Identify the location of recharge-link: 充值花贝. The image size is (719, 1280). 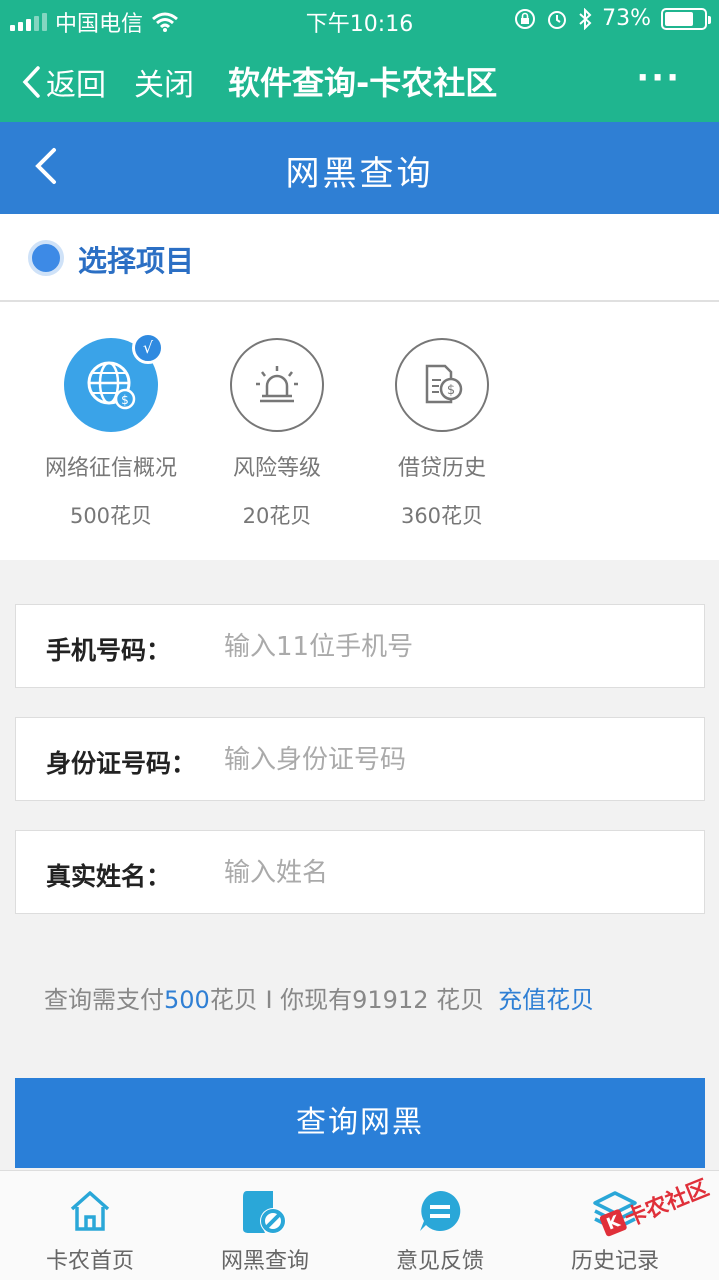
(546, 1000).